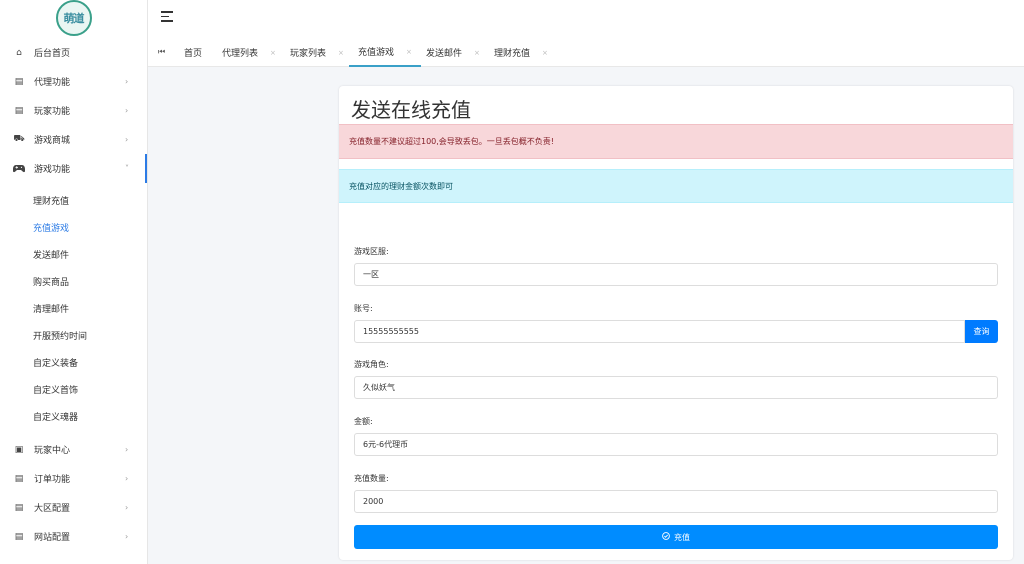  I want to click on sidebar-item-label: 游戏商城, so click(52, 141).